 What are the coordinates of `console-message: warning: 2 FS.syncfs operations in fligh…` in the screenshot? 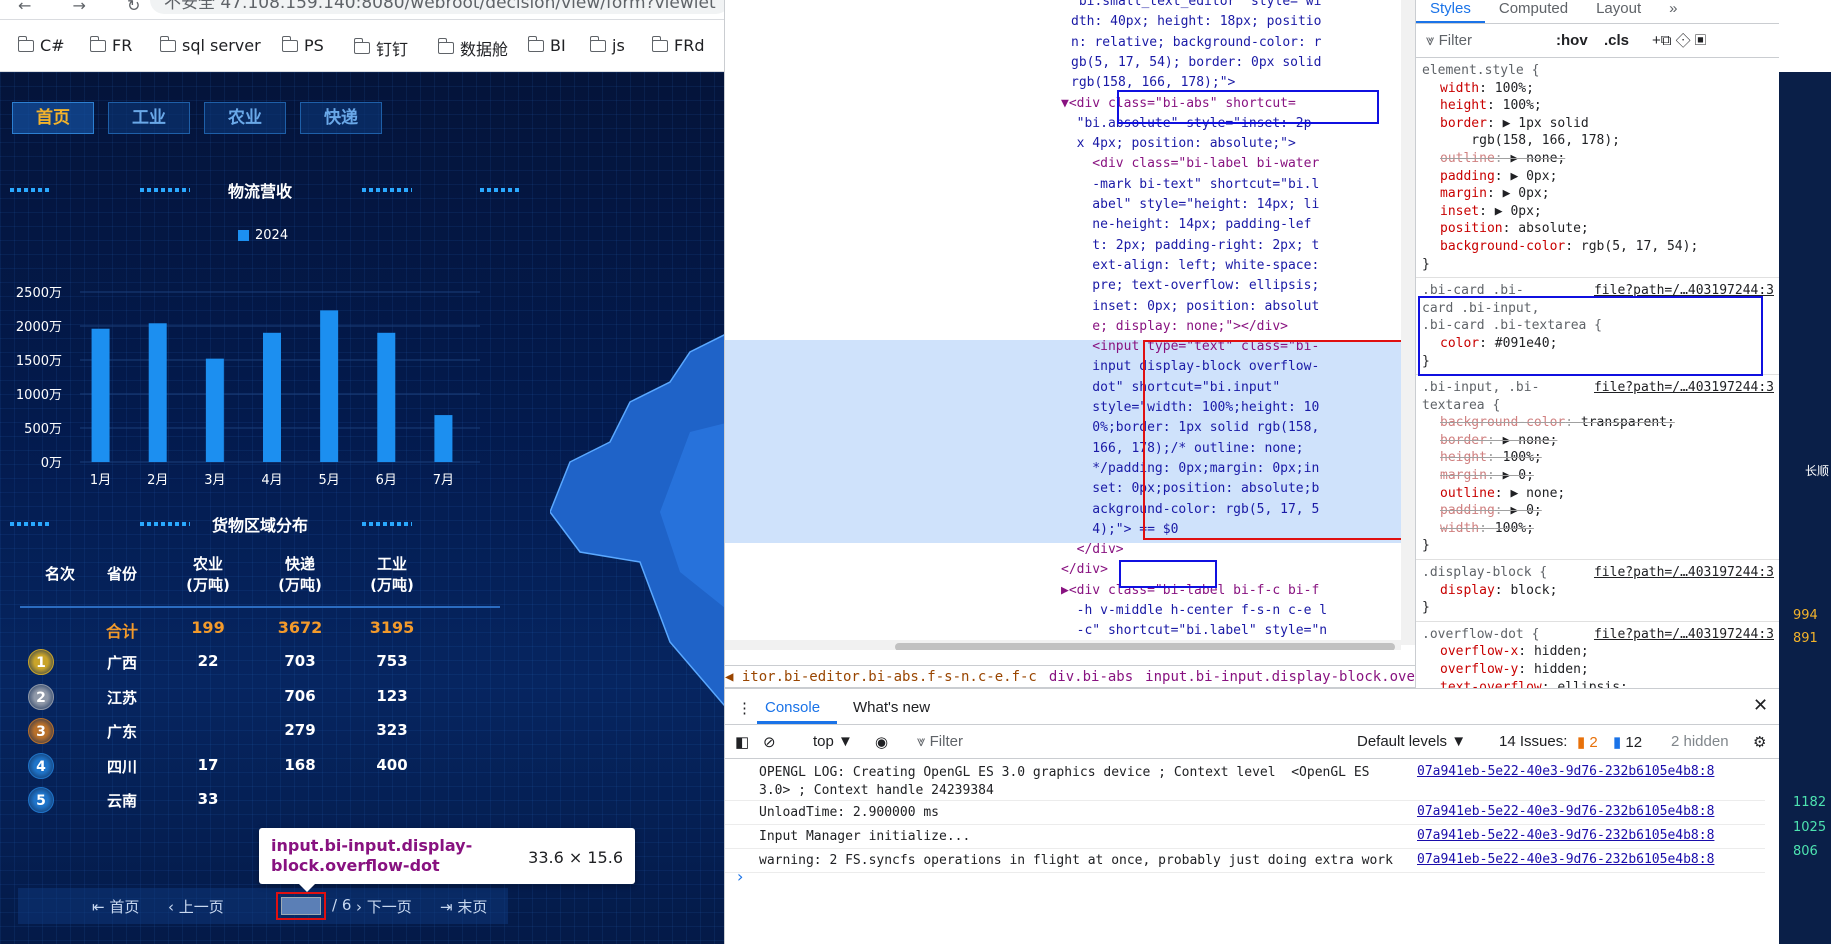 It's located at (1245, 861).